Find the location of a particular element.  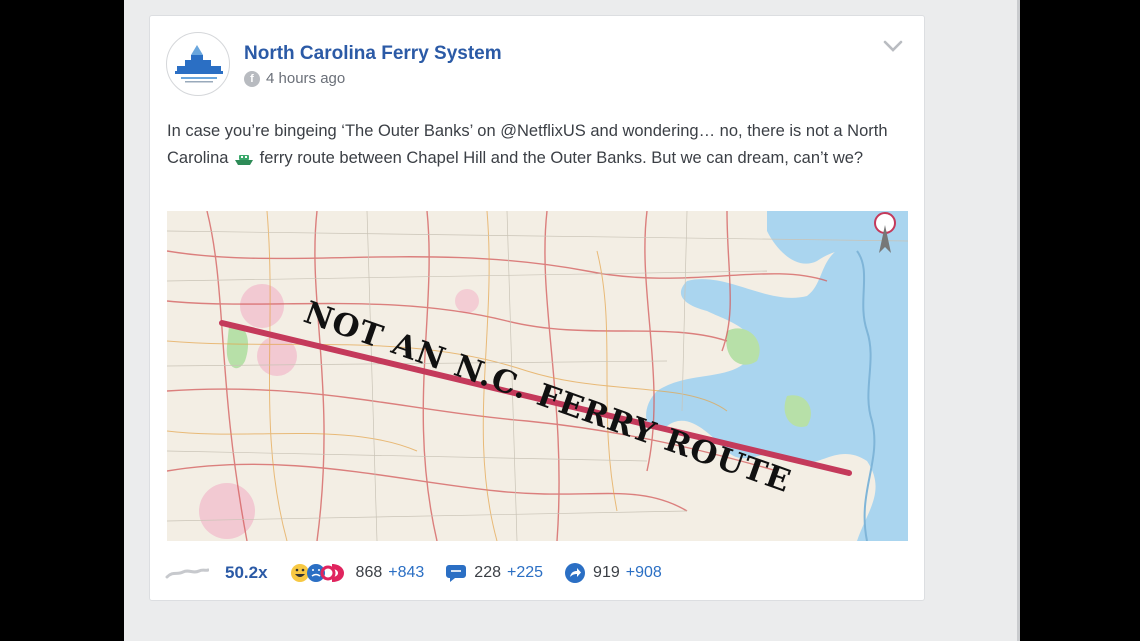

shares-delta: +908 is located at coordinates (643, 572).